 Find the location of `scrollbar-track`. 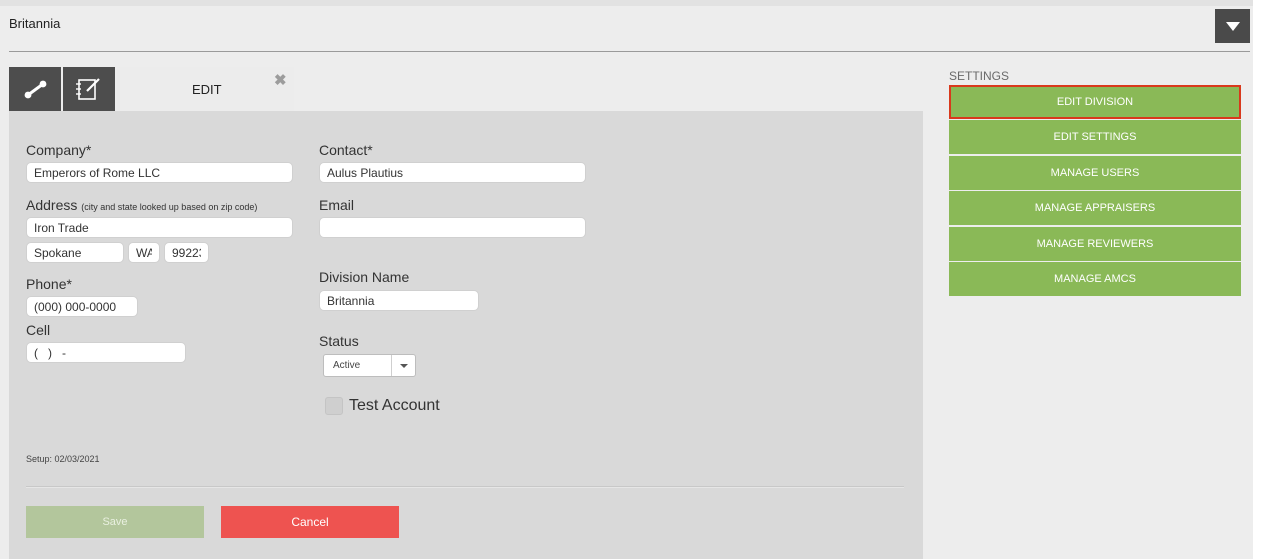

scrollbar-track is located at coordinates (1259, 279).